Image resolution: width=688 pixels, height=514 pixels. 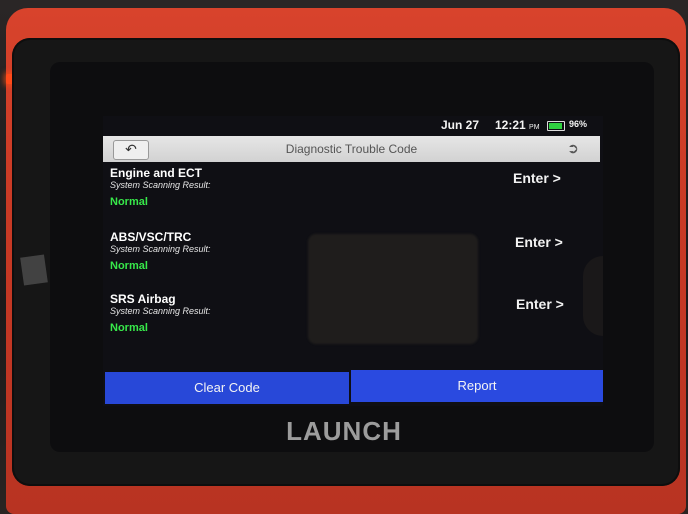 I want to click on screen-reflection, so click(x=393, y=289).